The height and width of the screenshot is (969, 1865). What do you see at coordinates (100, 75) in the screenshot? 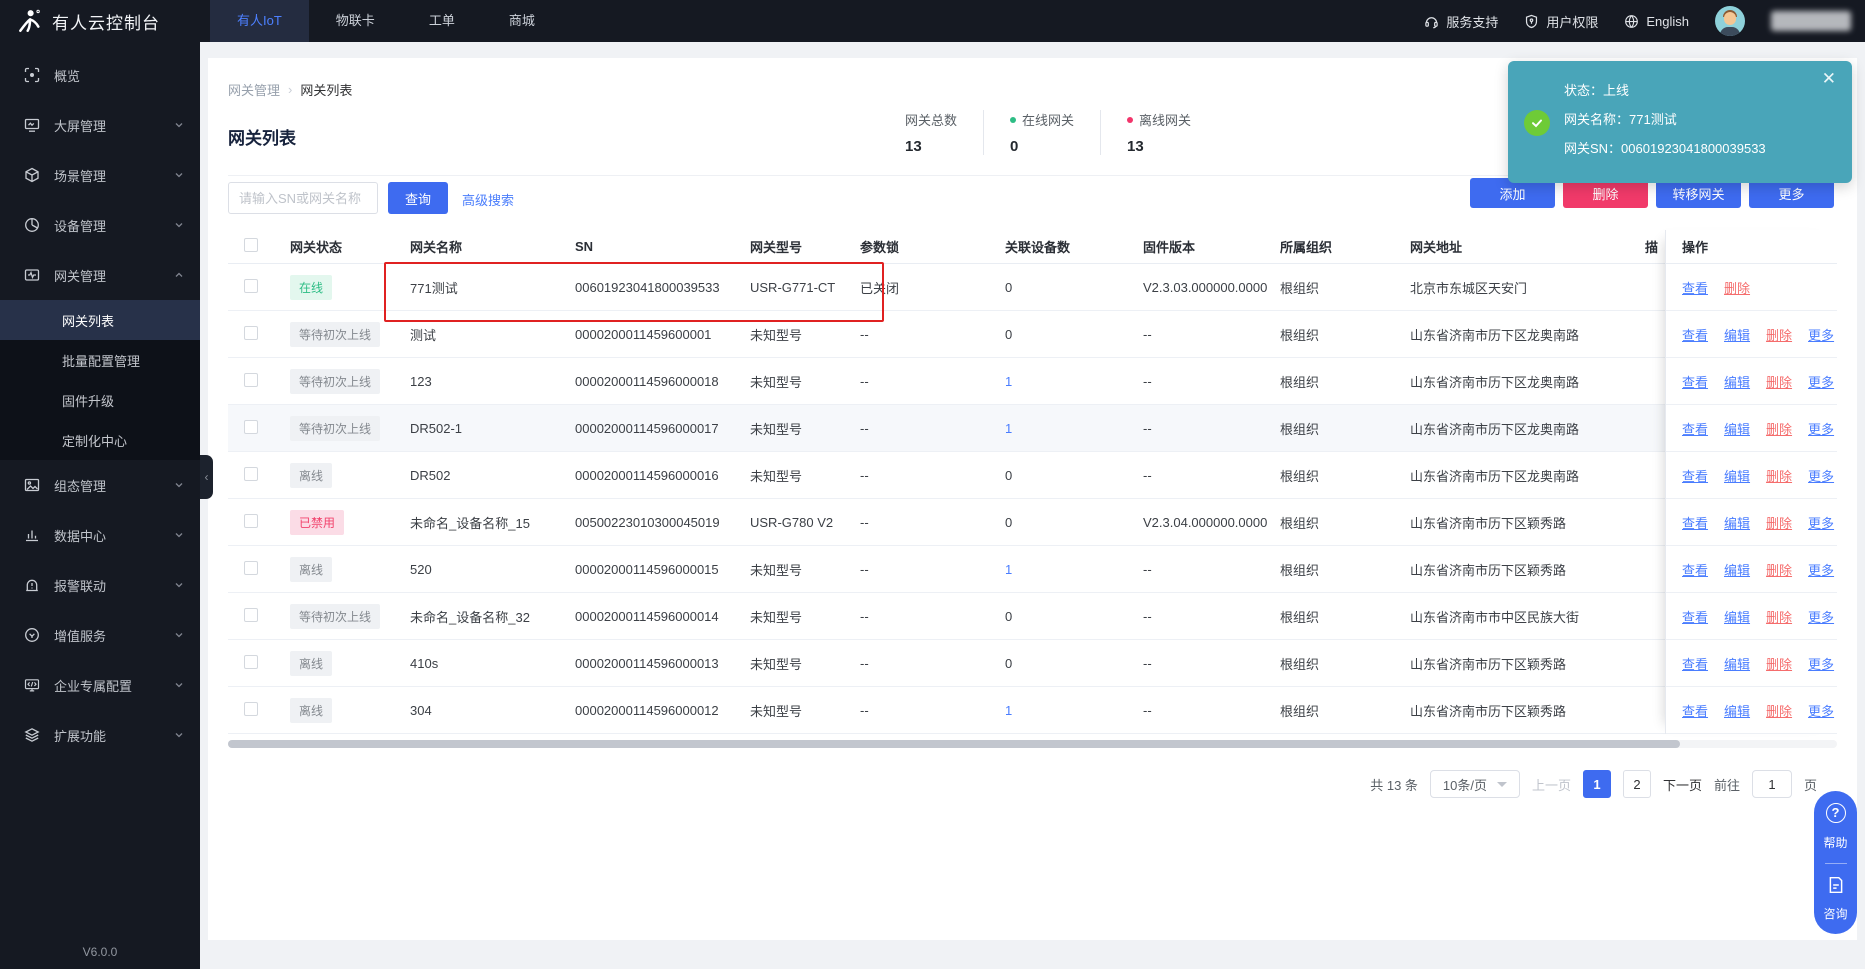
I see `sidebar-item-overview: 概览` at bounding box center [100, 75].